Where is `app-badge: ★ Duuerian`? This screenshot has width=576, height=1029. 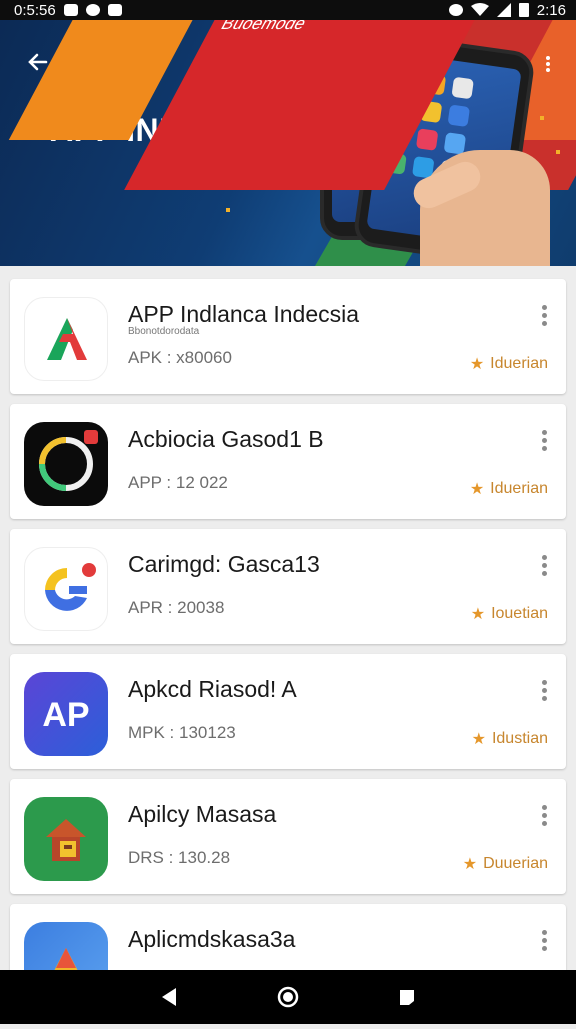
app-badge: ★ Duuerian is located at coordinates (505, 864).